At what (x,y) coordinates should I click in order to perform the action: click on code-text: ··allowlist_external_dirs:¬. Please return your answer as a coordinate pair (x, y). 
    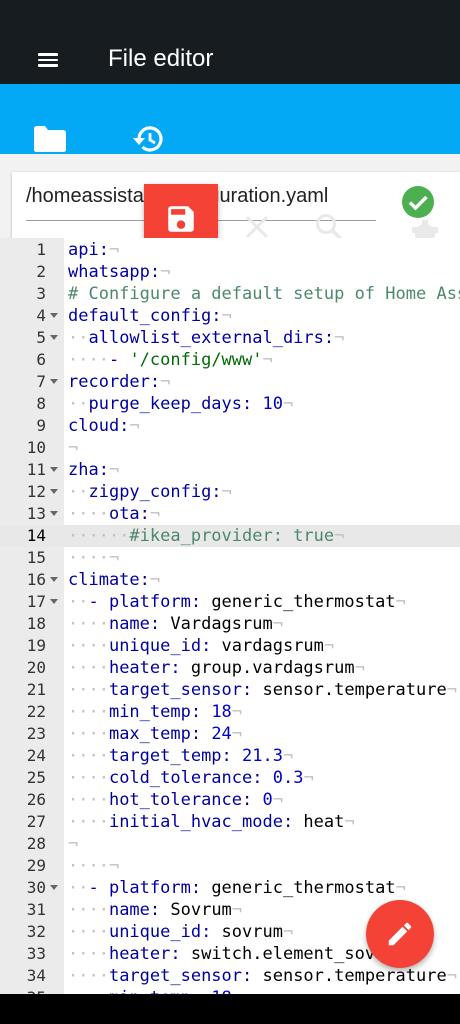
    Looking at the image, I should click on (206, 338).